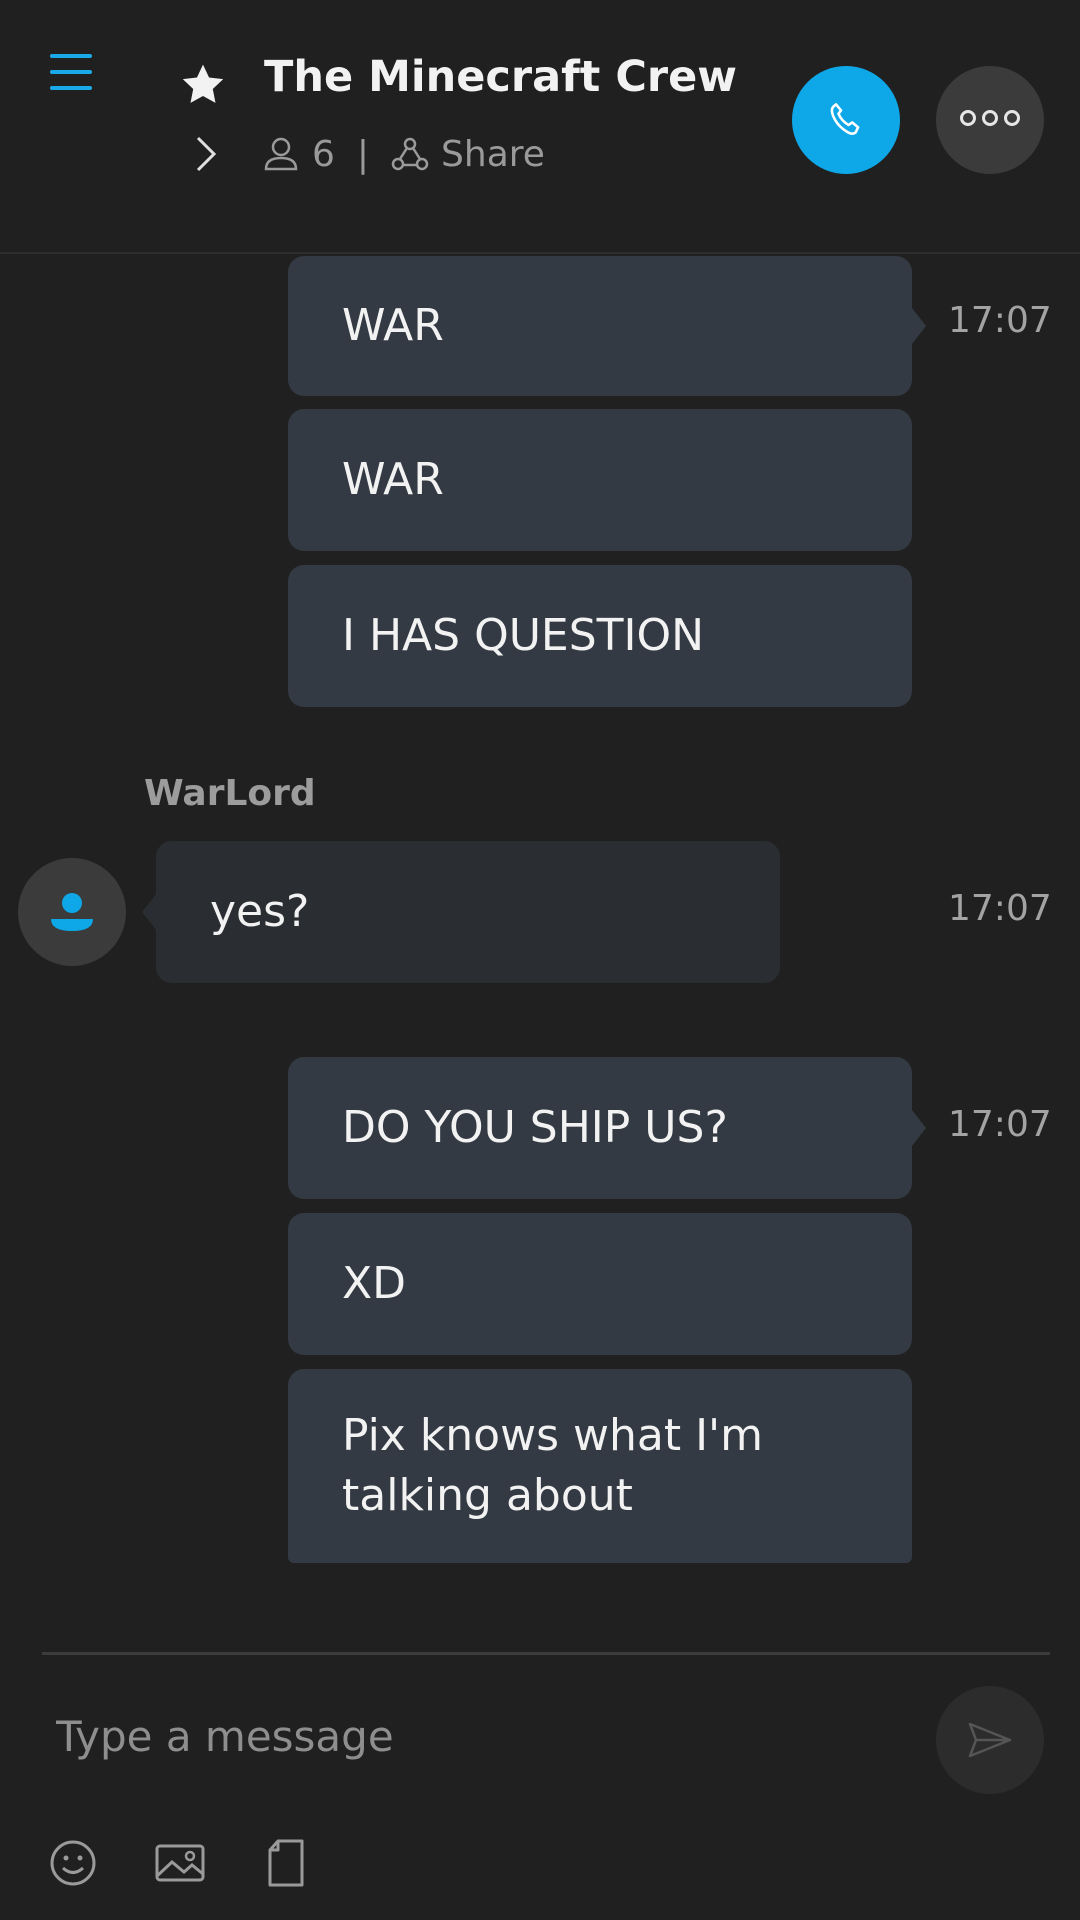 The height and width of the screenshot is (1920, 1080). I want to click on star-icon, so click(203, 85).